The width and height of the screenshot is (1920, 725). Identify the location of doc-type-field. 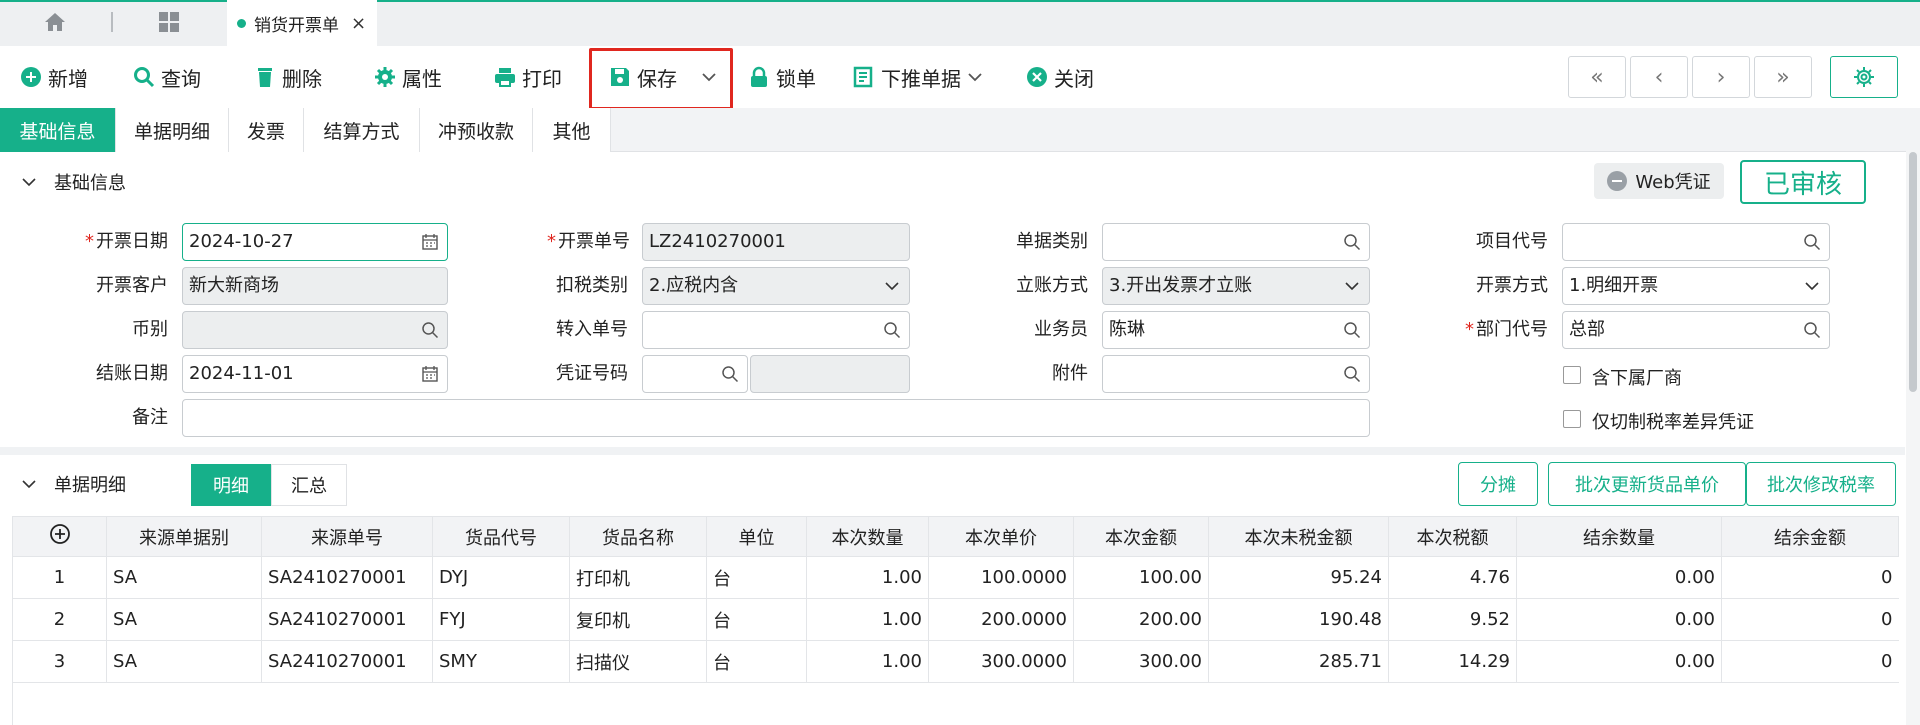
(1236, 242).